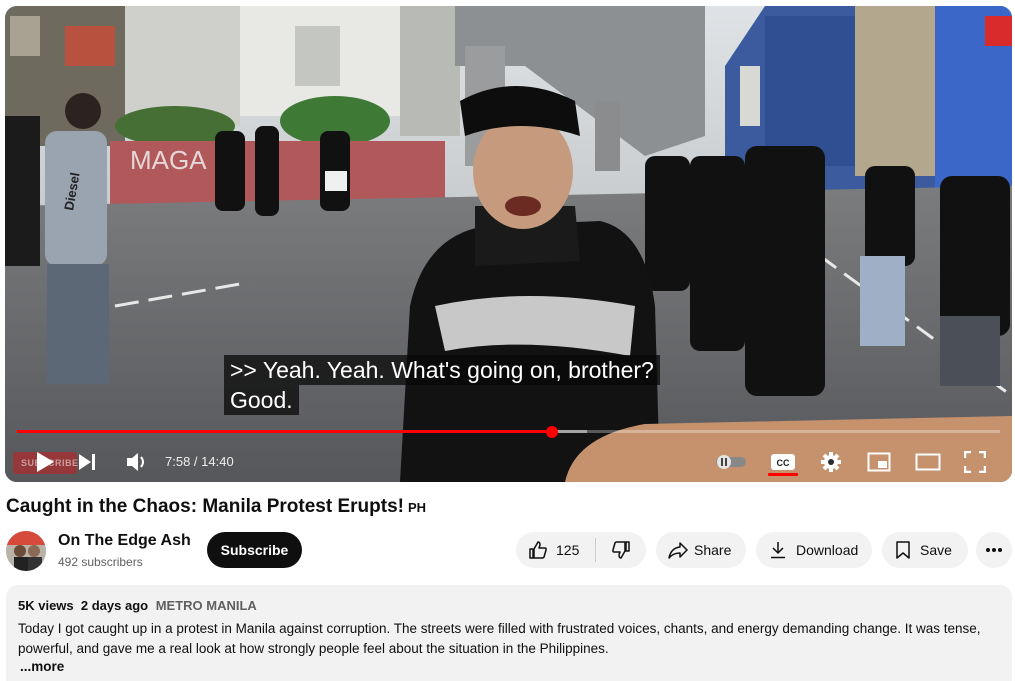  I want to click on caption-line: Good., so click(261, 400).